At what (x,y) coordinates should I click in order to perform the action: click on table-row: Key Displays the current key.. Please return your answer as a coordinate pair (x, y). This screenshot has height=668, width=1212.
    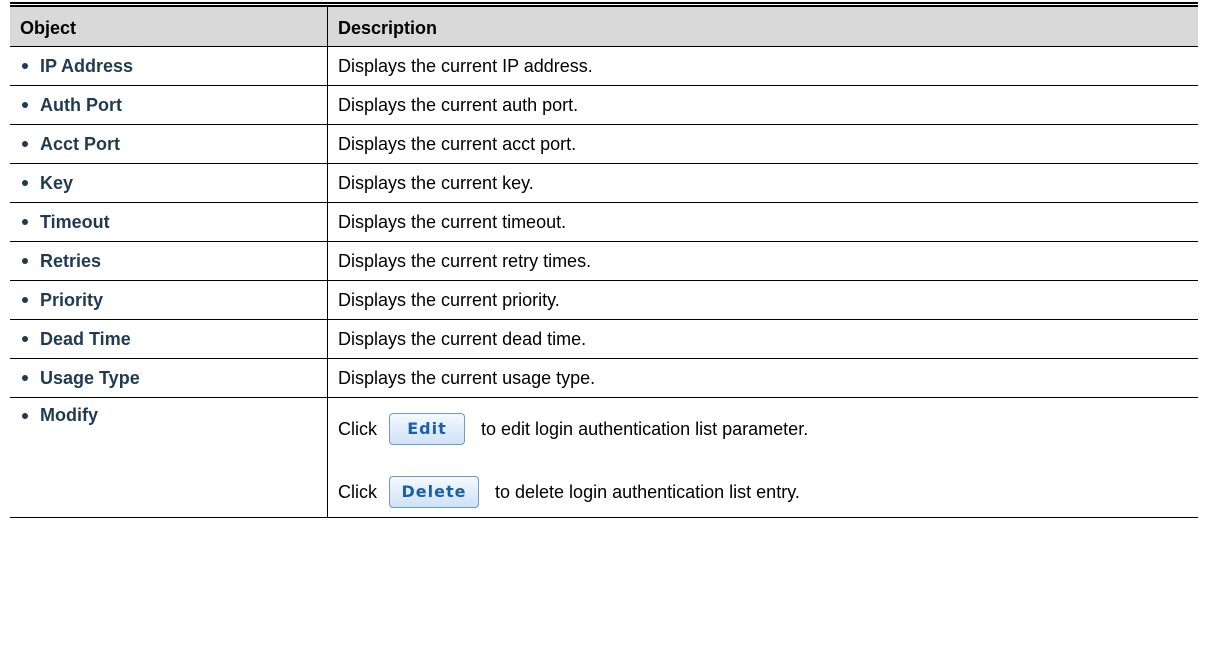
    Looking at the image, I should click on (604, 183).